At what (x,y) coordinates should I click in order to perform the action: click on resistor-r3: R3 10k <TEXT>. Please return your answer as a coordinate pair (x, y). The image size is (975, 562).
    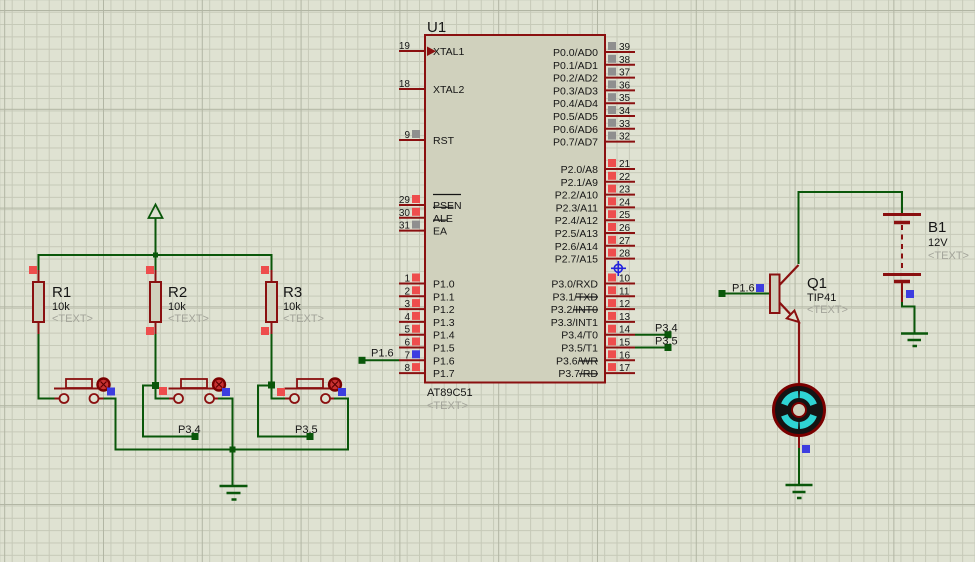
    Looking at the image, I should click on (294, 302).